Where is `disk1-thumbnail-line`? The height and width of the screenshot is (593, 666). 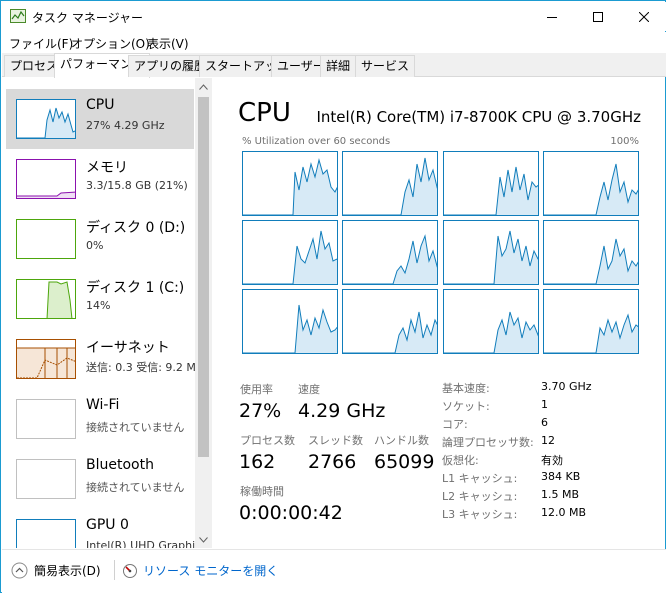 disk1-thumbnail-line is located at coordinates (59, 299).